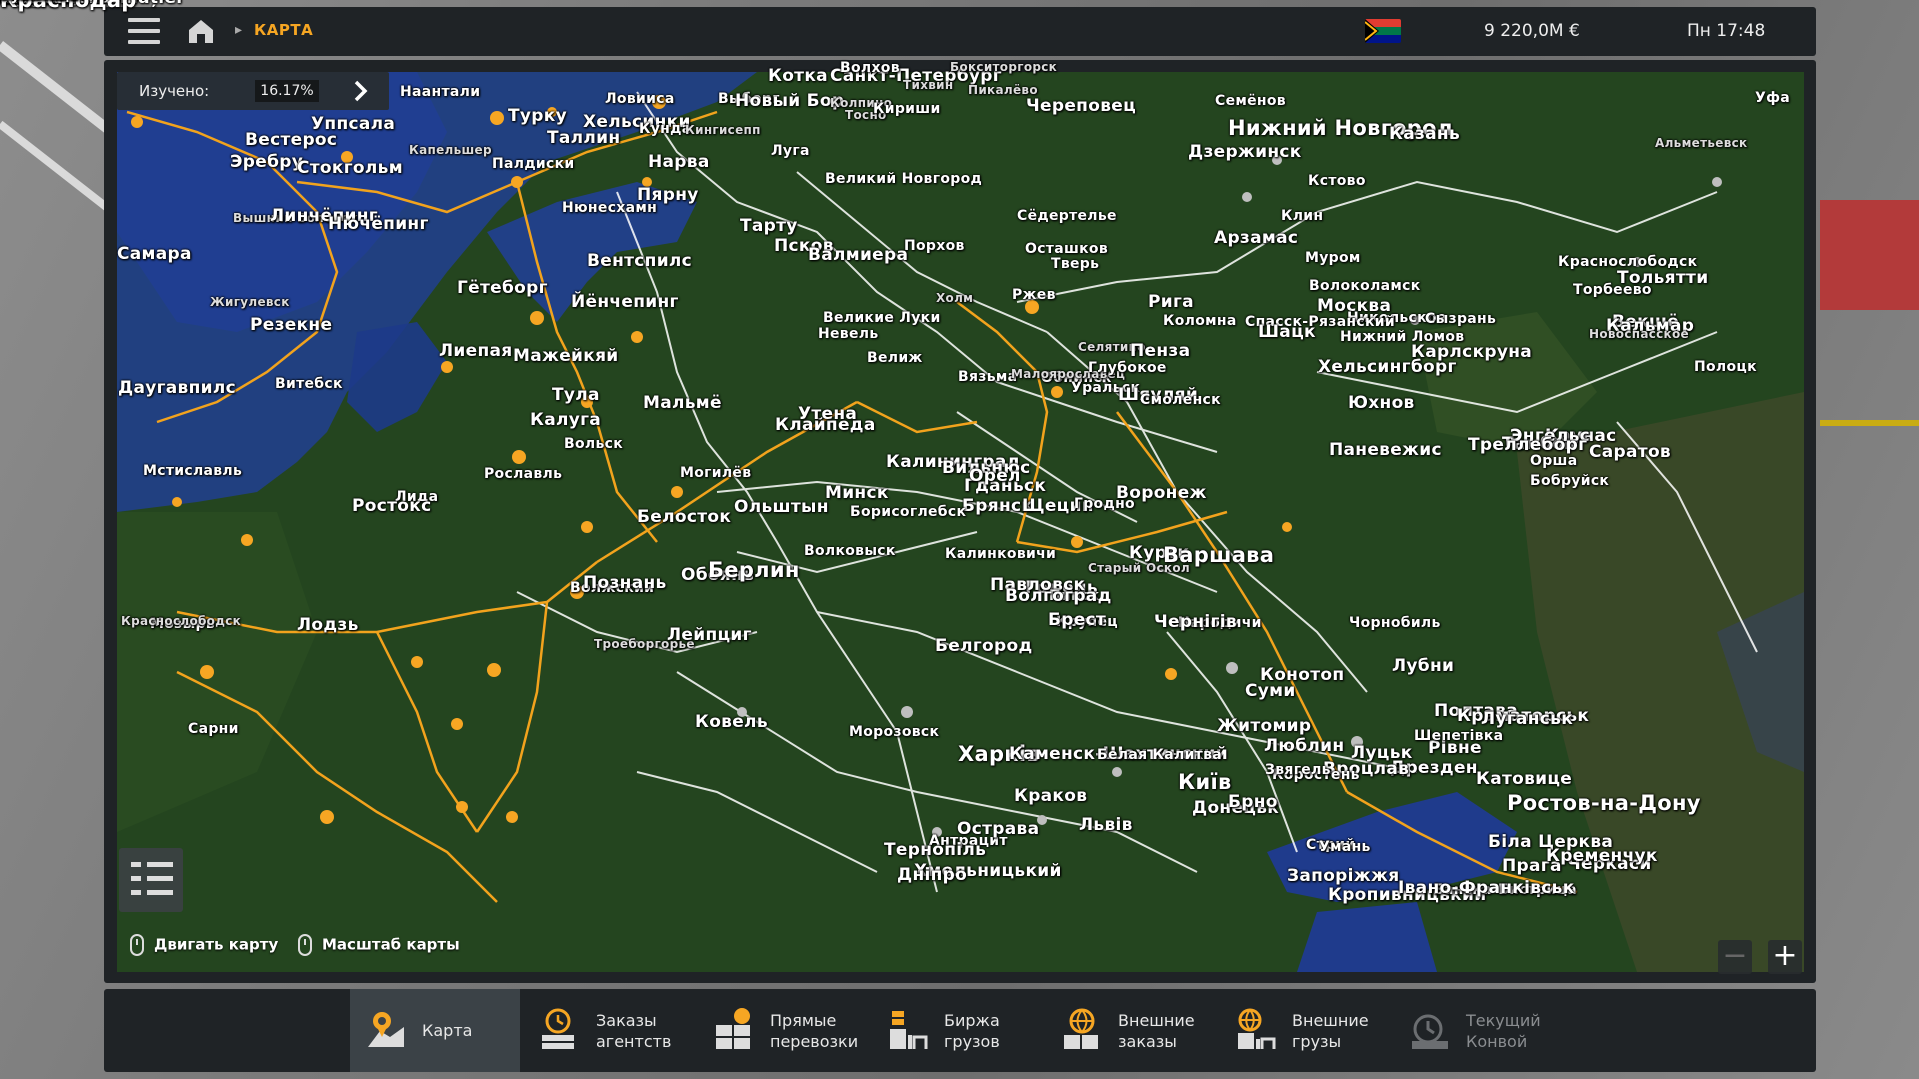 The width and height of the screenshot is (1919, 1079). Describe the element at coordinates (723, 130) in the screenshot. I see `map-city-label: Кингисепп` at that location.